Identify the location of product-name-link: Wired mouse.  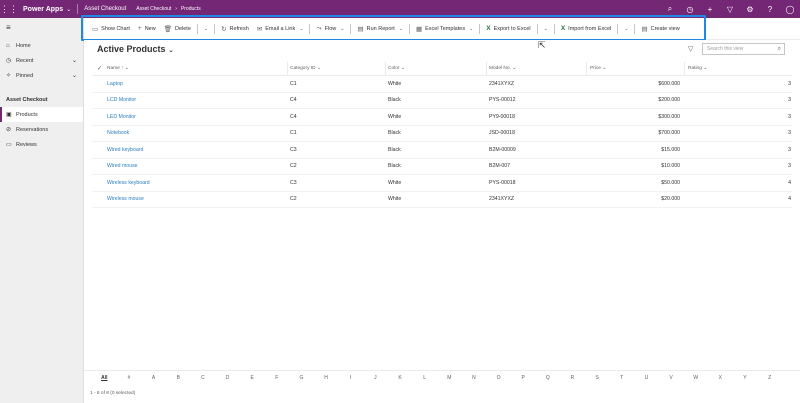
(196, 166).